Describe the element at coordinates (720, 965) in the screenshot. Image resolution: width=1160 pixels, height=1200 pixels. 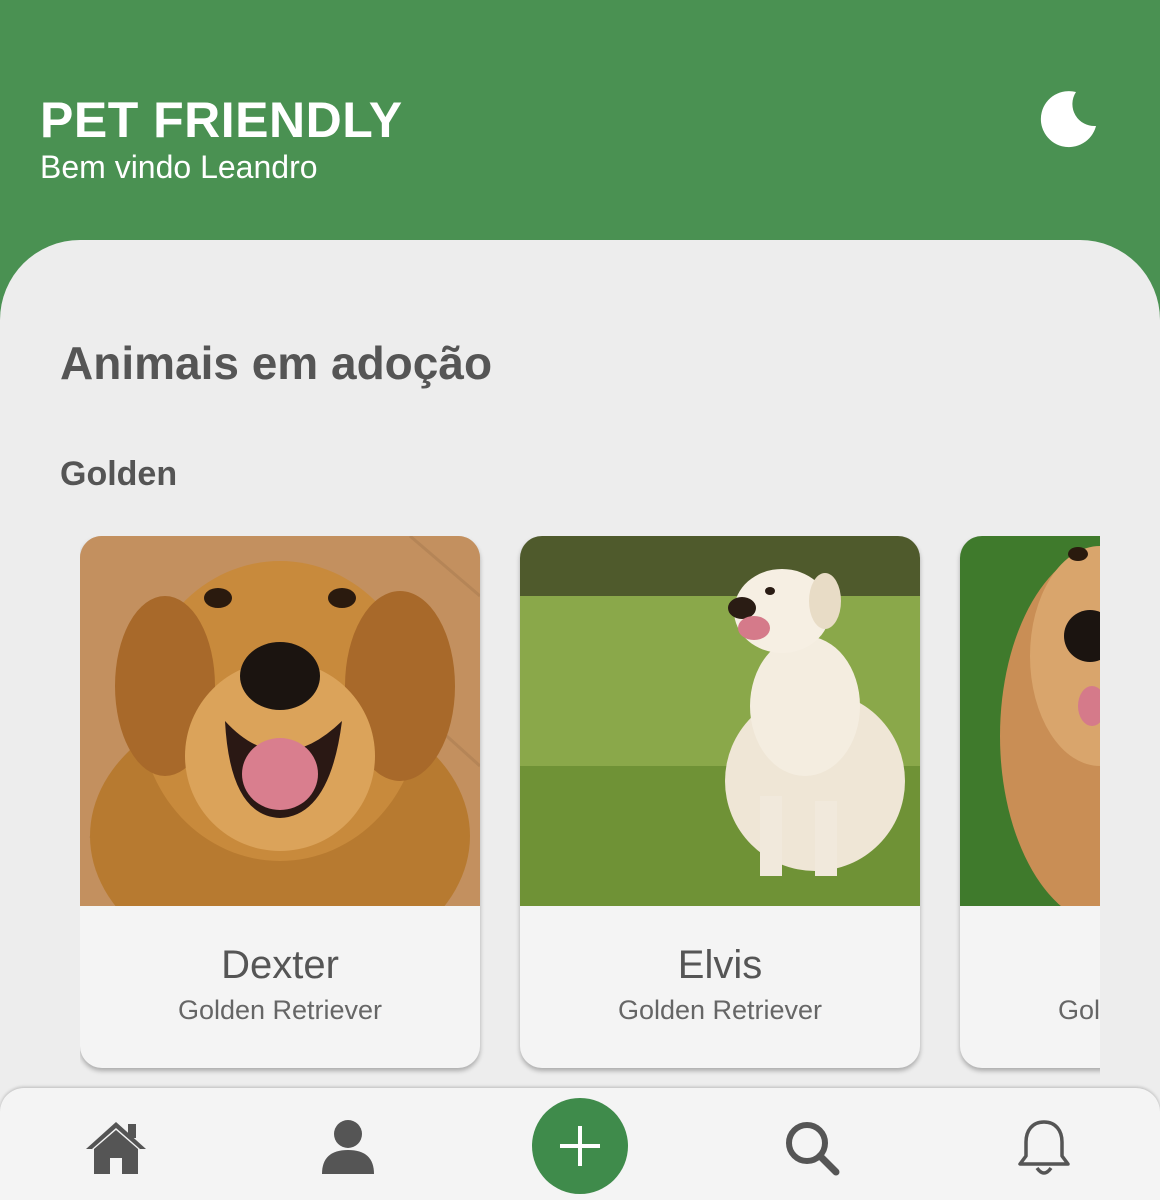
I see `pet-name: Elvis` at that location.